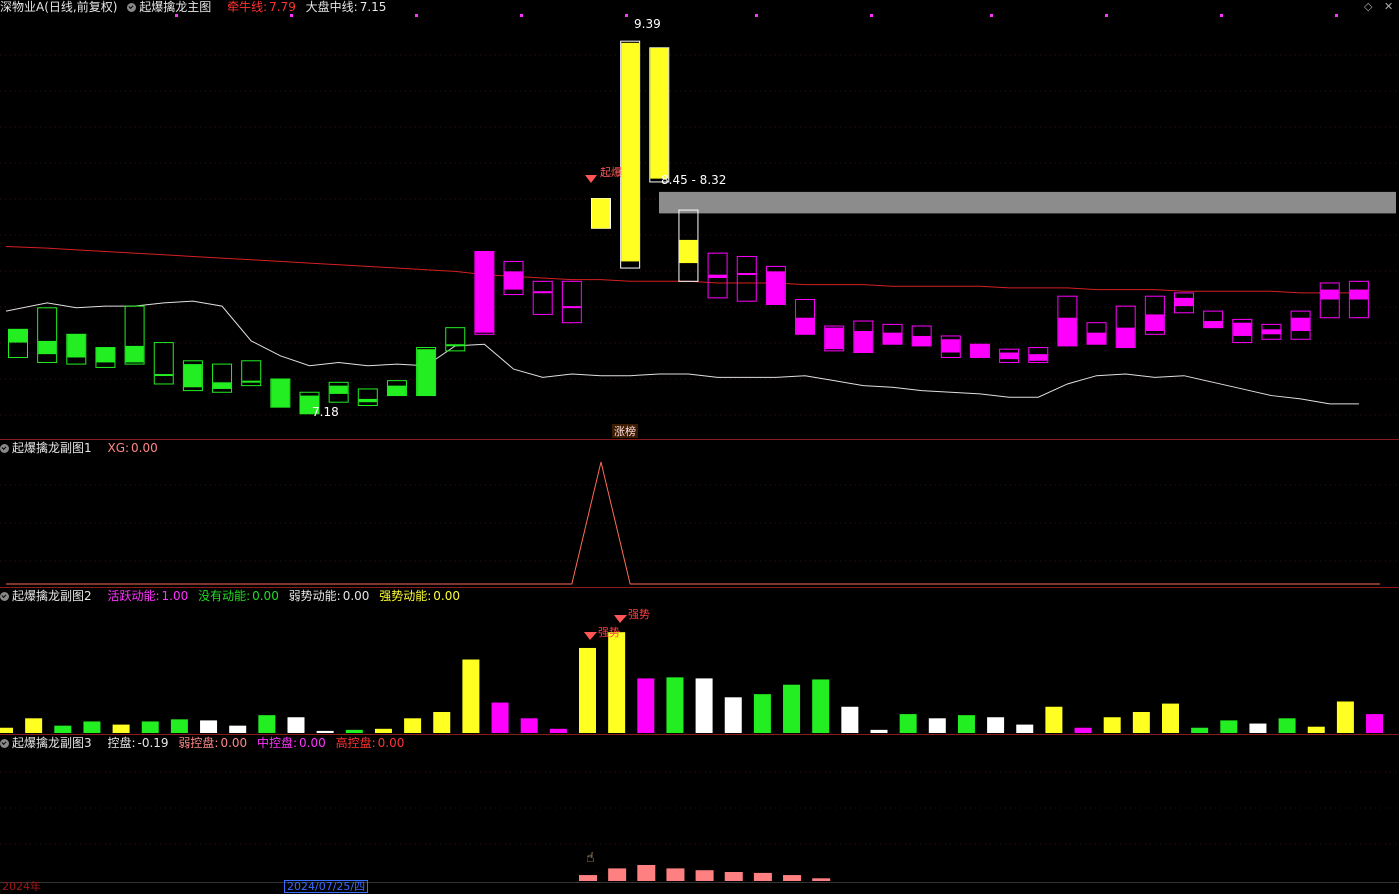  I want to click on sub2-name: 起爆擒龙副图2, so click(49, 596).